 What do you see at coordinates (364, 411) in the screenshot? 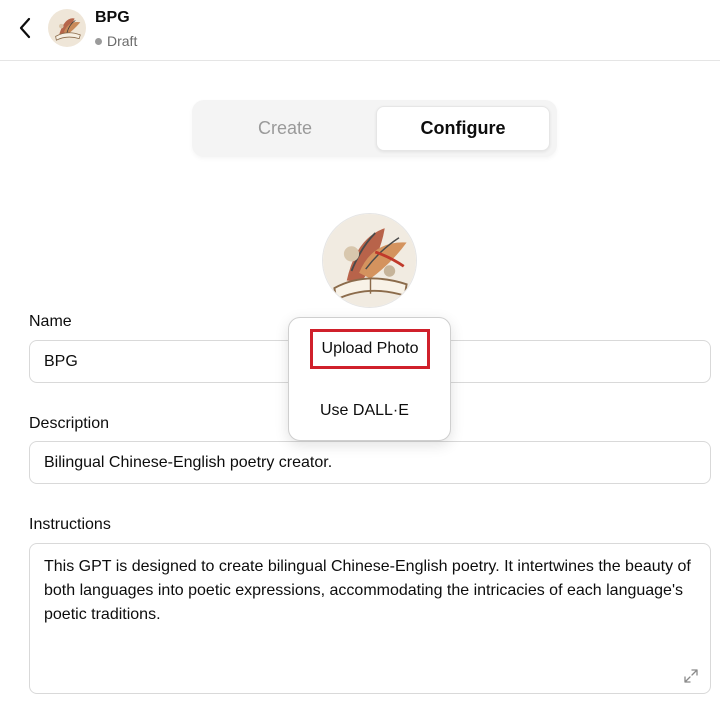
I see `use-dalle-button: Use DALL·E` at bounding box center [364, 411].